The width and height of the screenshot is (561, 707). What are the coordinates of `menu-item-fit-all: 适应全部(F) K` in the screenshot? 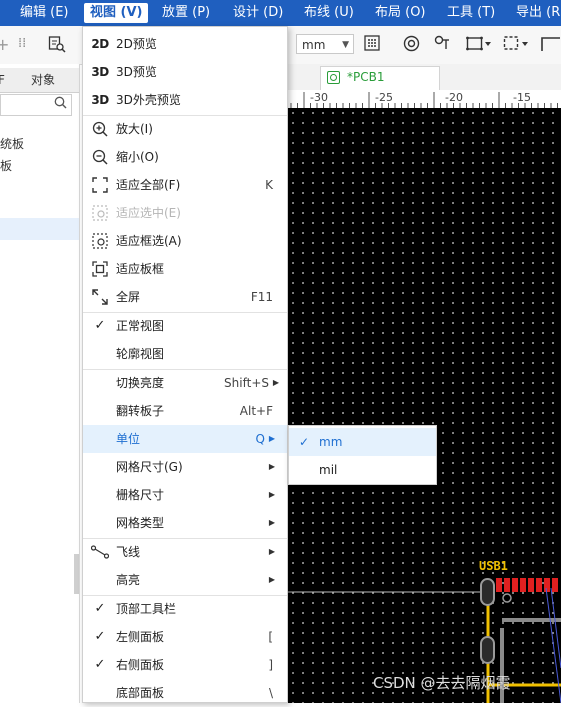 It's located at (185, 185).